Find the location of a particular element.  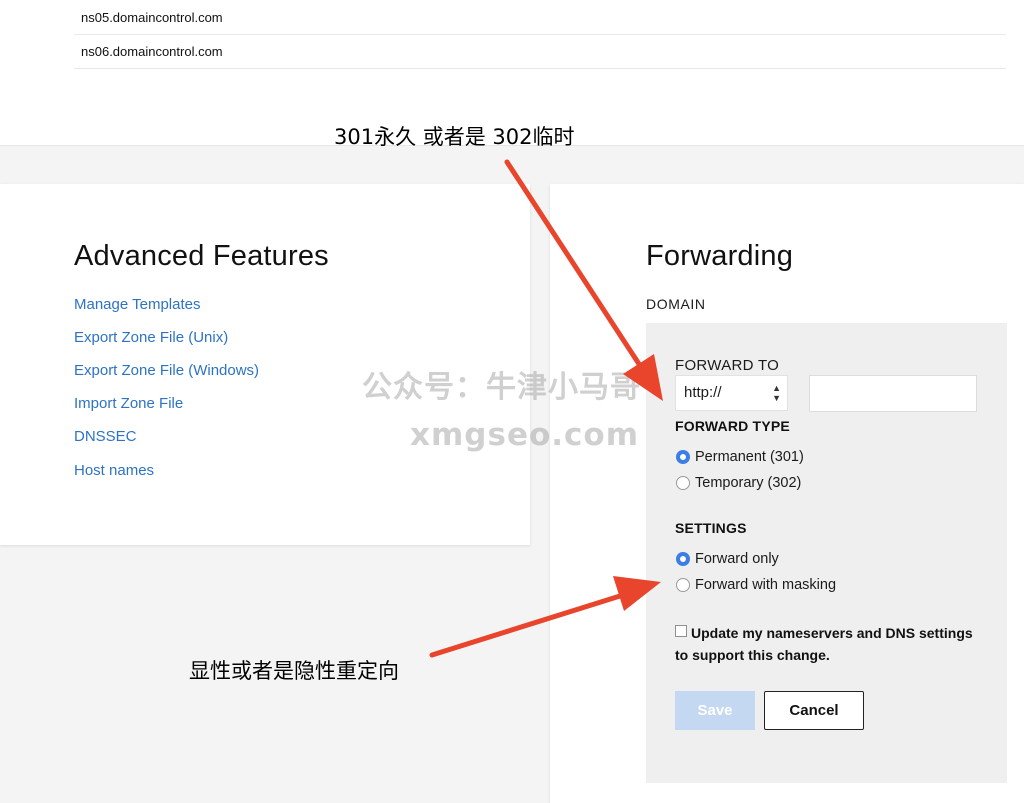

annotation-masking: 显性或者是隐性重定向 is located at coordinates (294, 671).